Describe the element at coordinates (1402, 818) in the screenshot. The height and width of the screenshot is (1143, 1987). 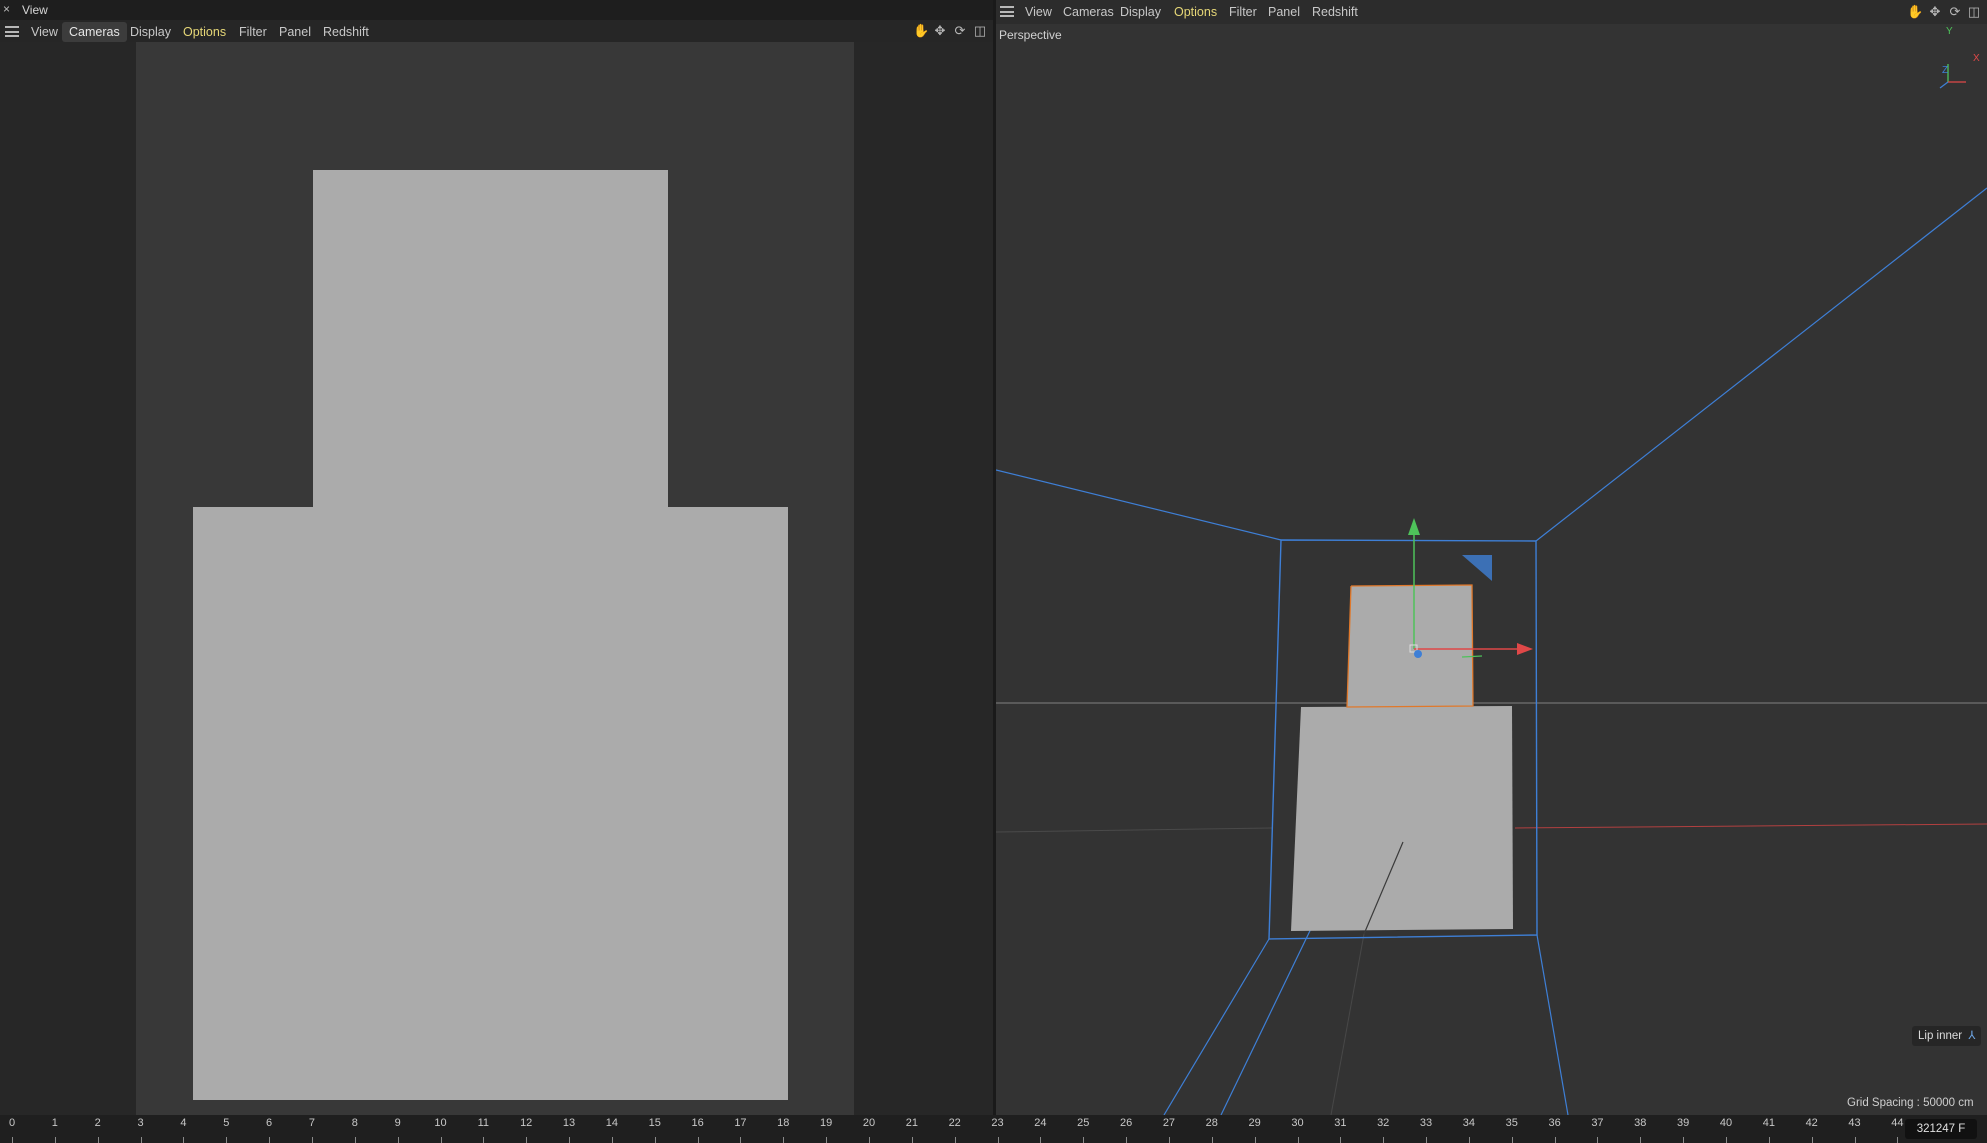
I see `object-bottom-block` at that location.